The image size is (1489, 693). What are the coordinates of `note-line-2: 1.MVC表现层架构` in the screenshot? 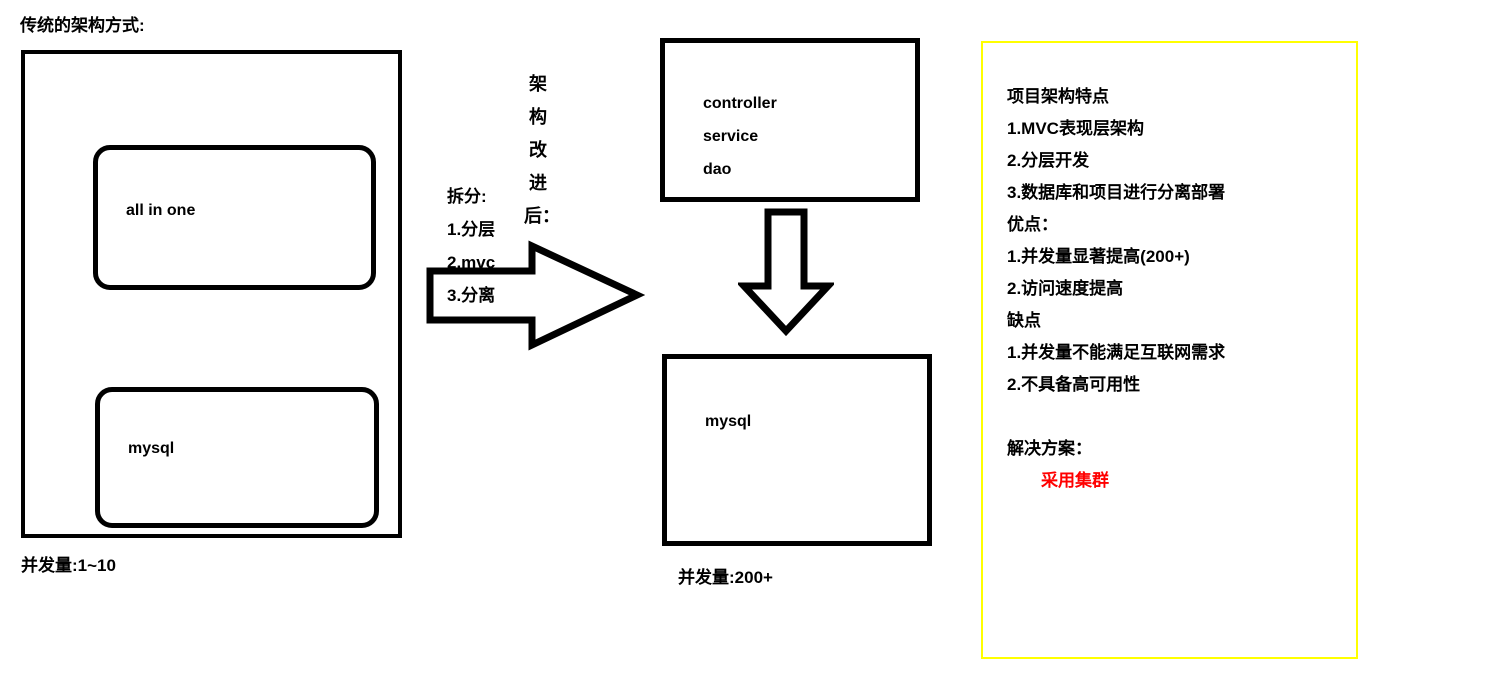 It's located at (1075, 128).